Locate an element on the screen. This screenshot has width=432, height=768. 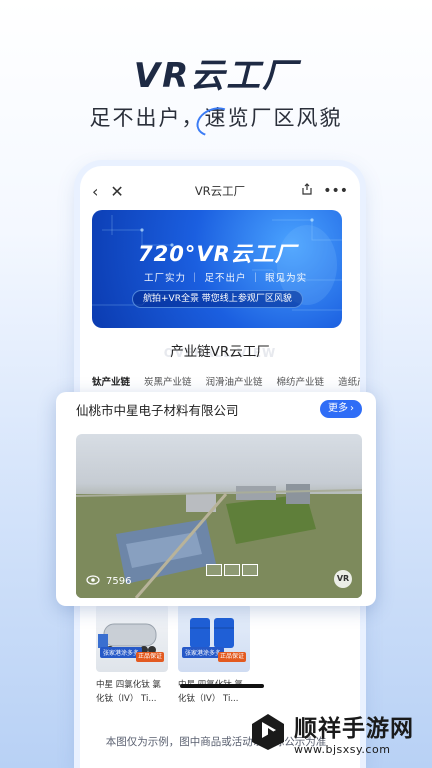
circuit-pattern is located at coordinates (217, 263).